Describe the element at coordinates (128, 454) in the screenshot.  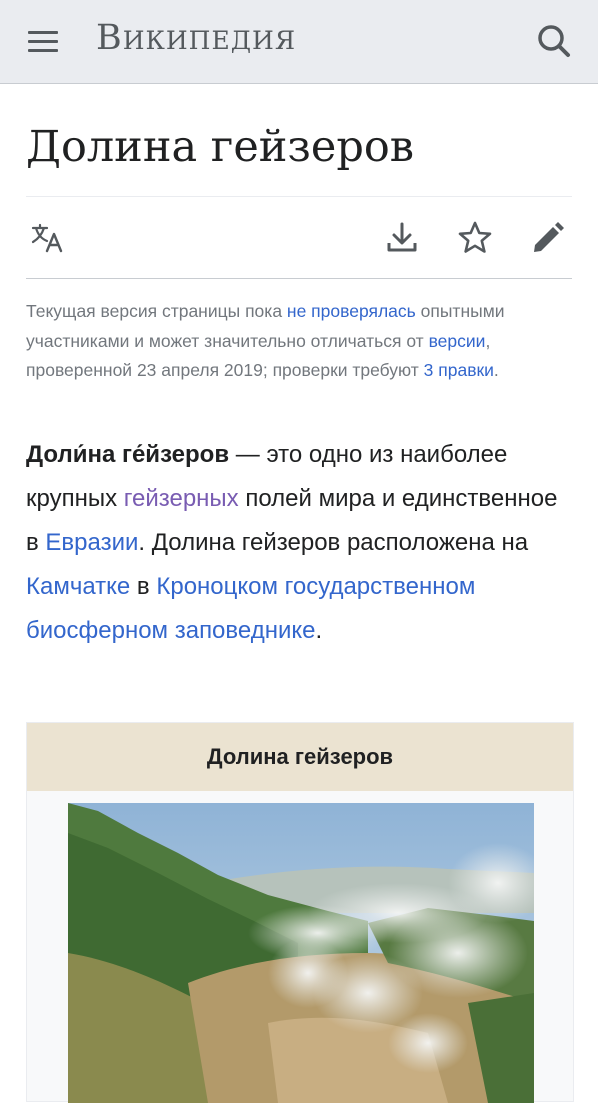
I see `article-subject: Доли́на ге́йзеров` at that location.